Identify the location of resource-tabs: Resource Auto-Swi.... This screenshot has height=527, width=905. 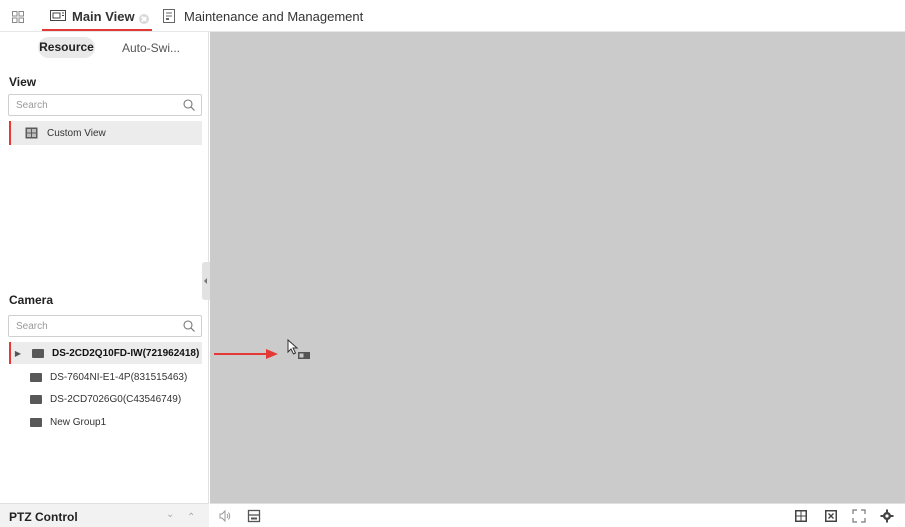
(104, 47).